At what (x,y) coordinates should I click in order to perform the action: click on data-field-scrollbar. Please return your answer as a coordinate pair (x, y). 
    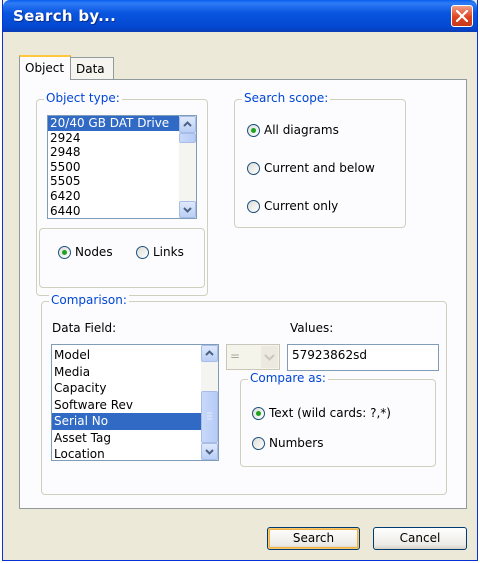
    Looking at the image, I should click on (209, 402).